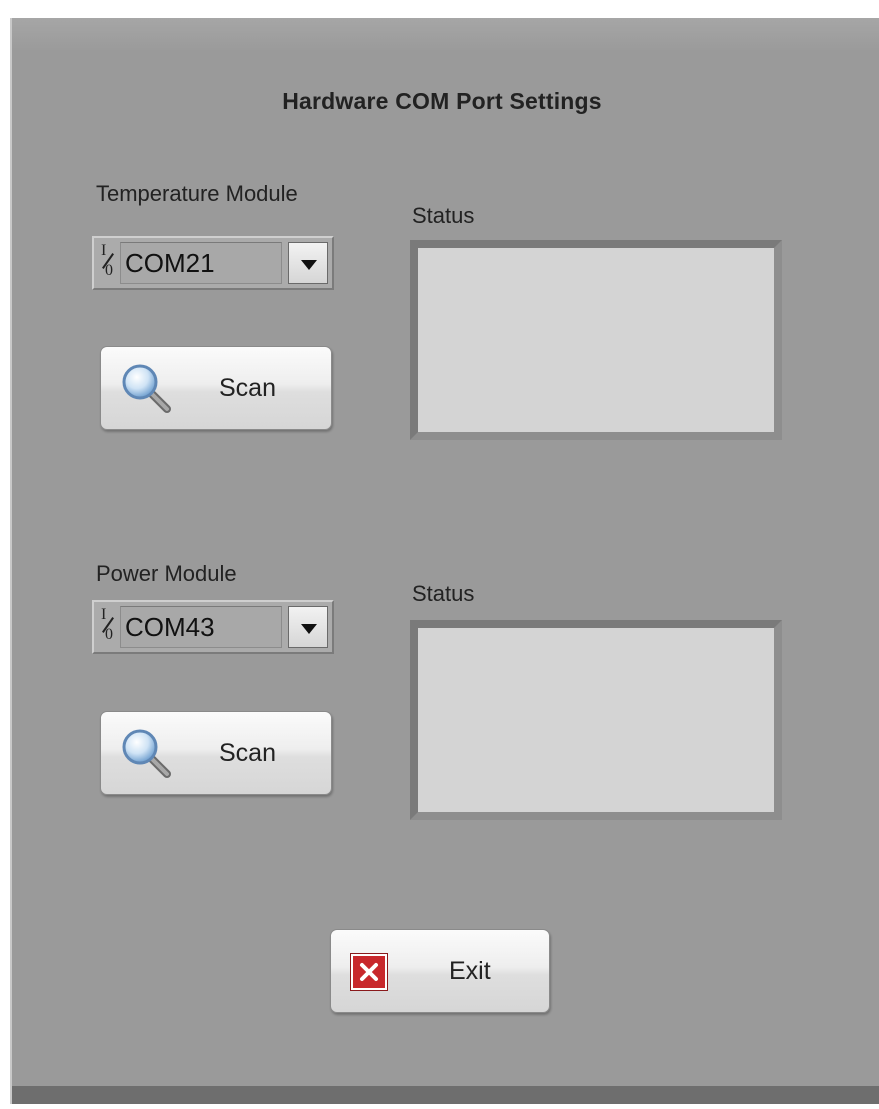 This screenshot has height=1109, width=879. I want to click on power-port-dropdown-button, so click(308, 627).